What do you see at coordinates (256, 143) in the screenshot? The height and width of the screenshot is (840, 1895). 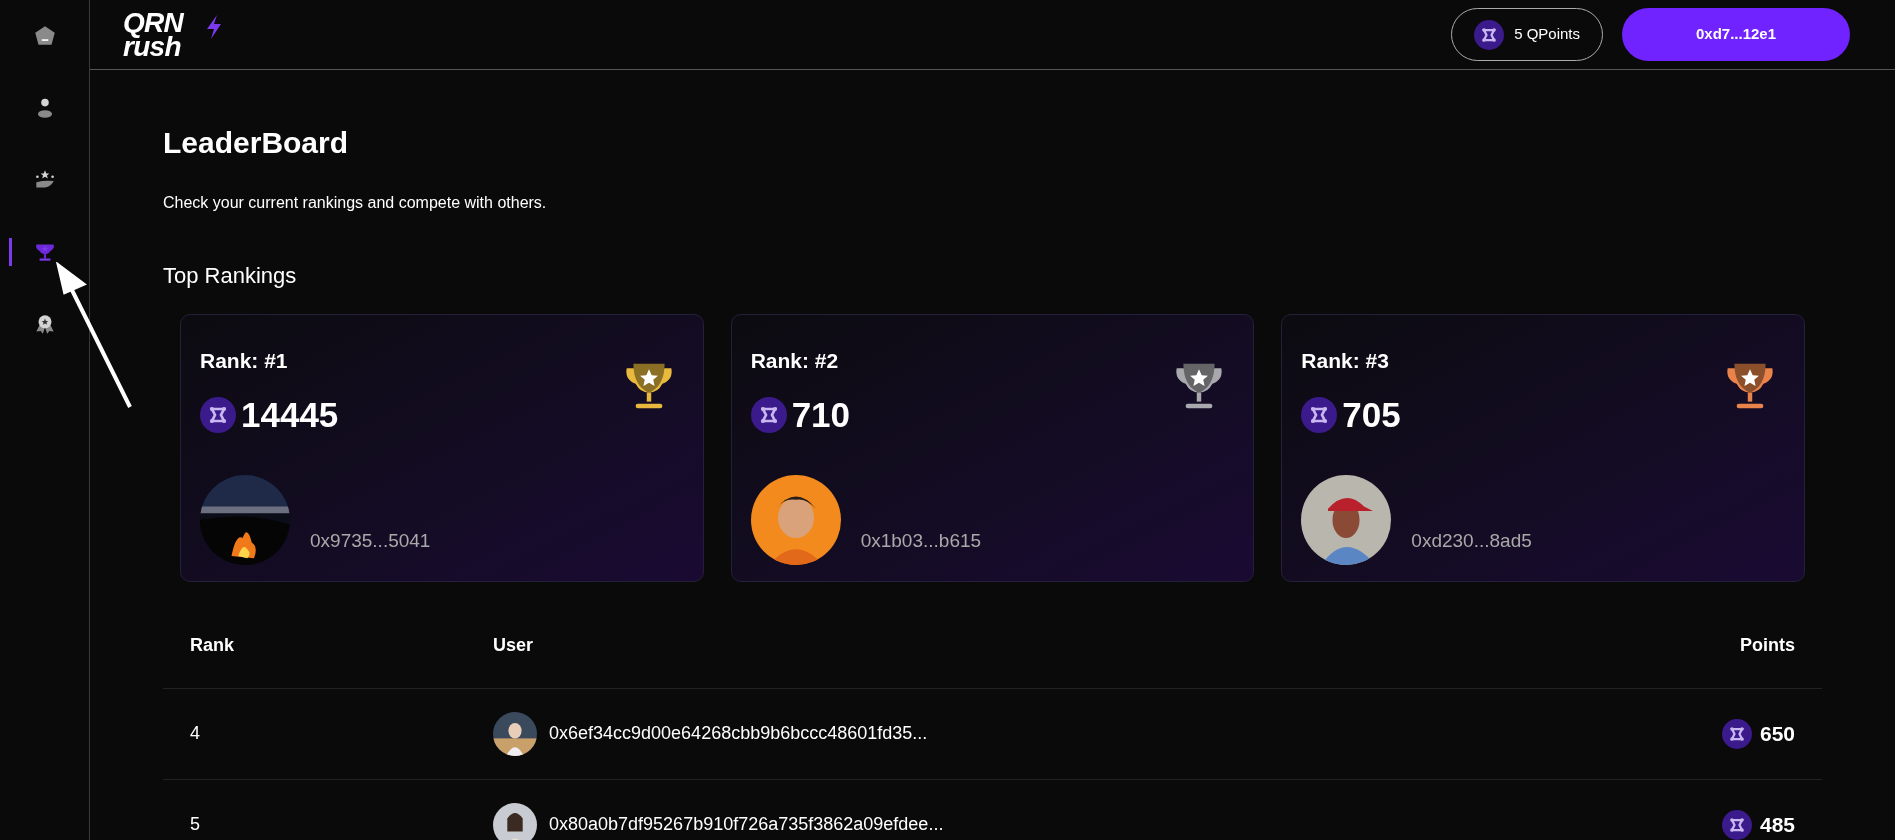 I see `page-title: LeaderBoard` at bounding box center [256, 143].